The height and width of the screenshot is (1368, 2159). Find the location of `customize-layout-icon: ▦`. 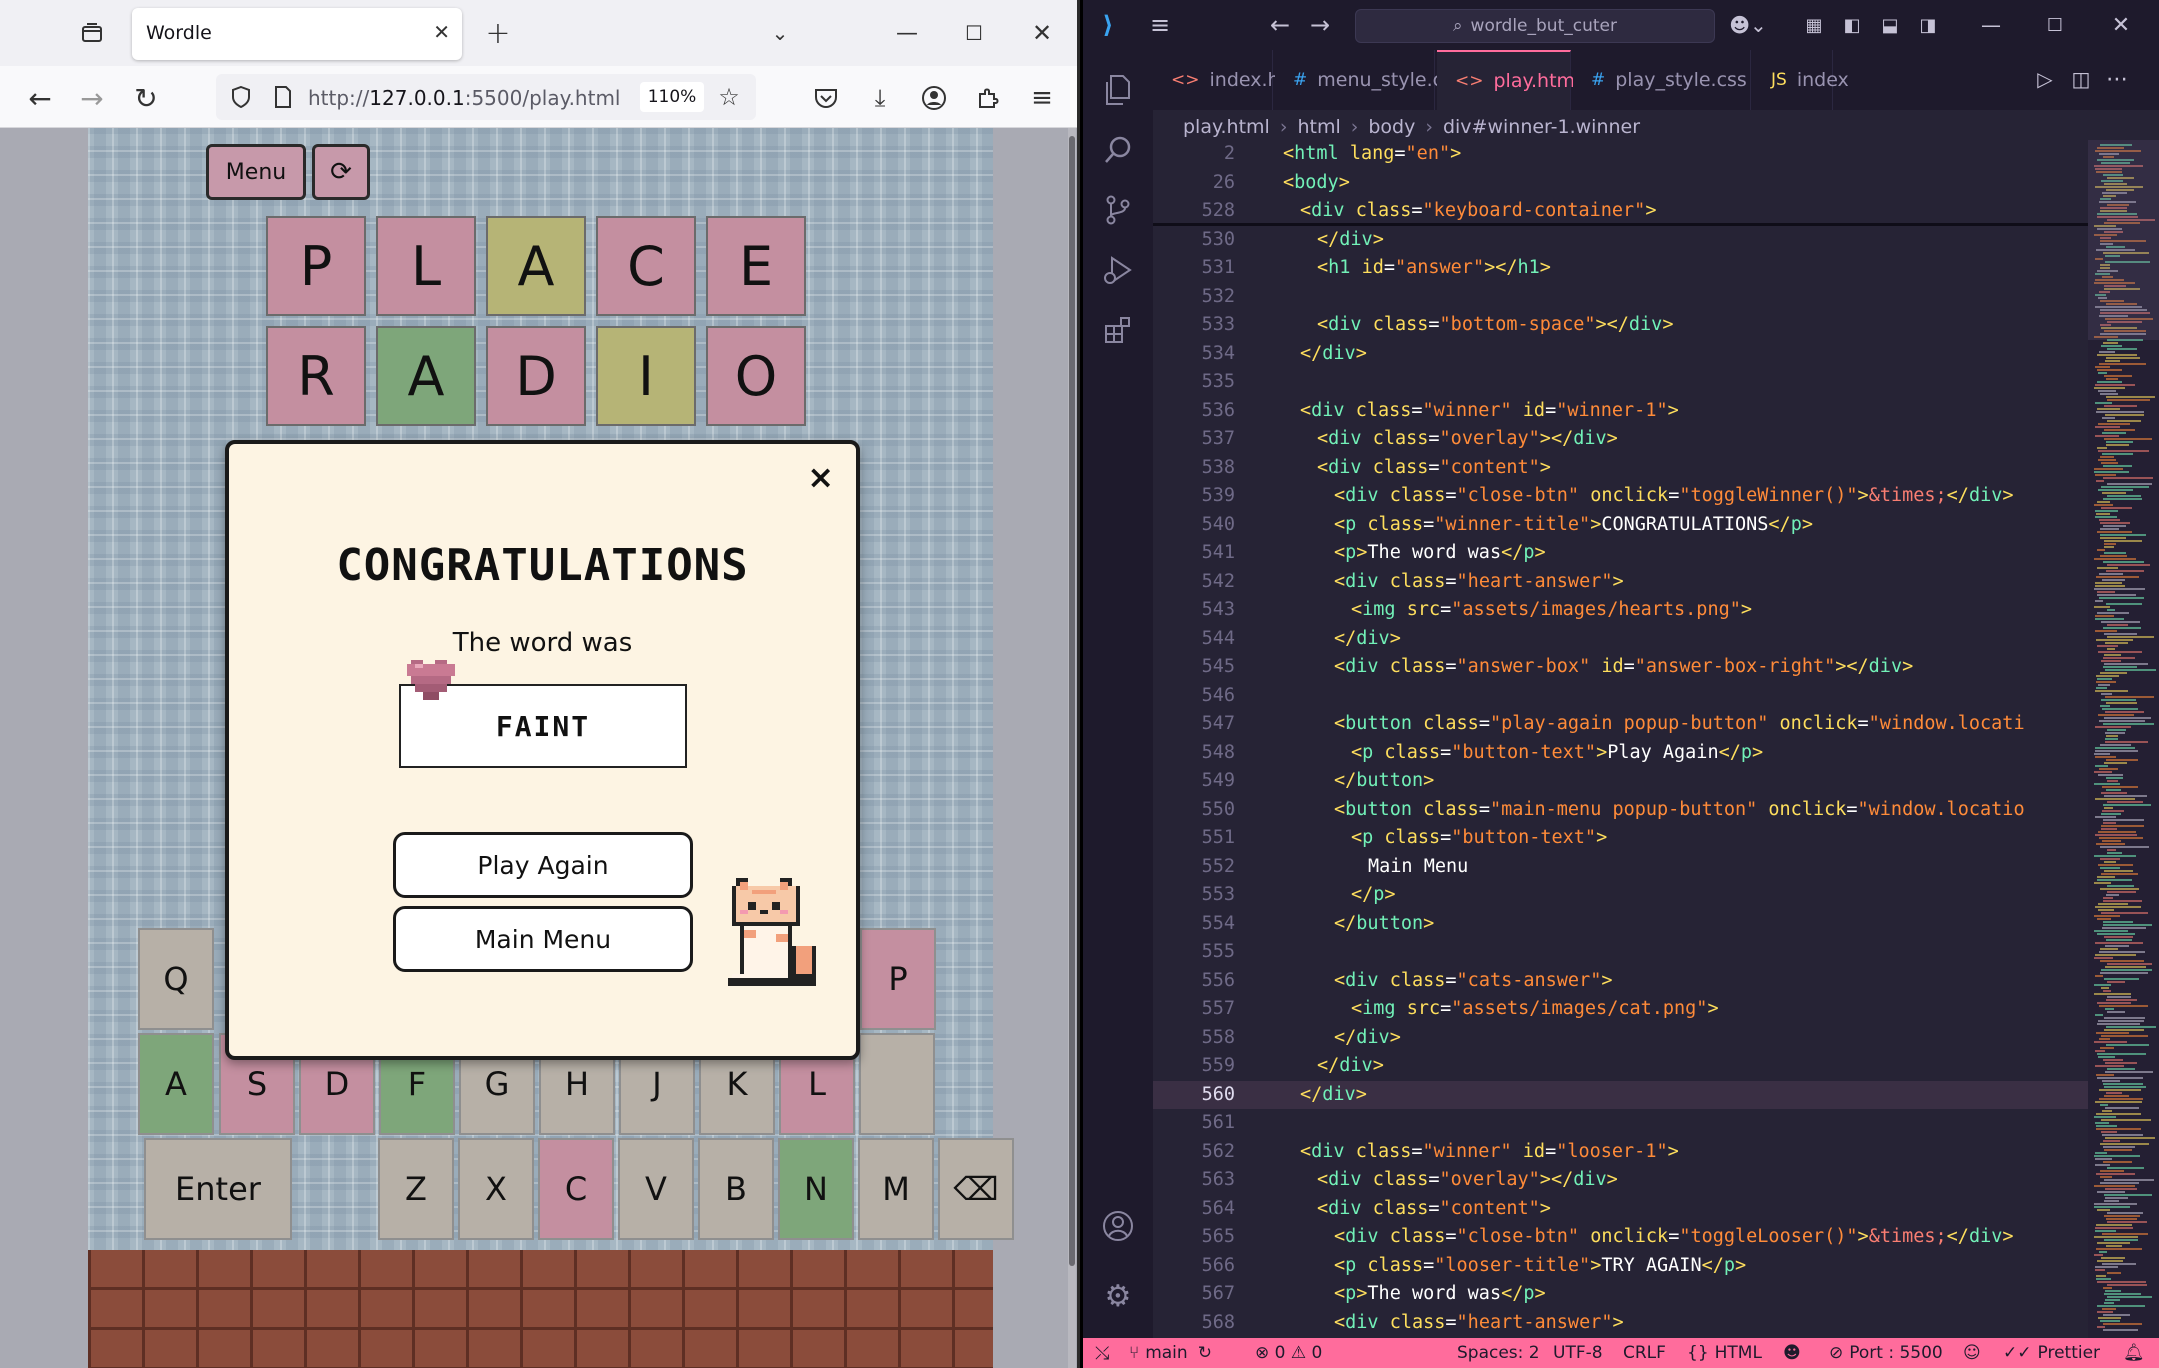

customize-layout-icon: ▦ is located at coordinates (1814, 25).